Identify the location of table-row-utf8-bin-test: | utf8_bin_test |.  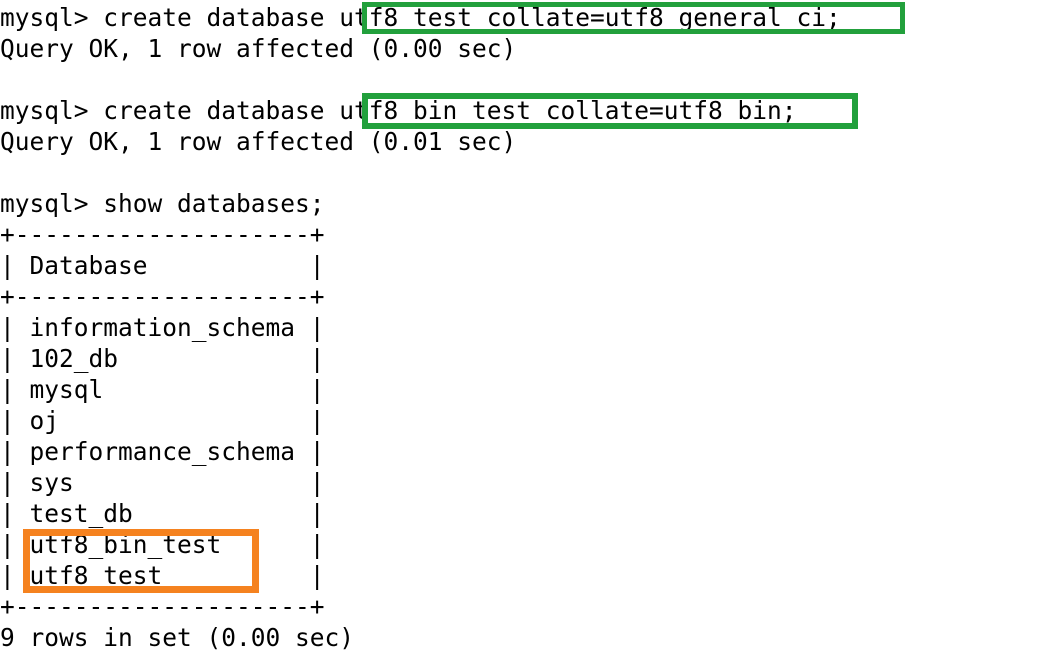
(162, 544).